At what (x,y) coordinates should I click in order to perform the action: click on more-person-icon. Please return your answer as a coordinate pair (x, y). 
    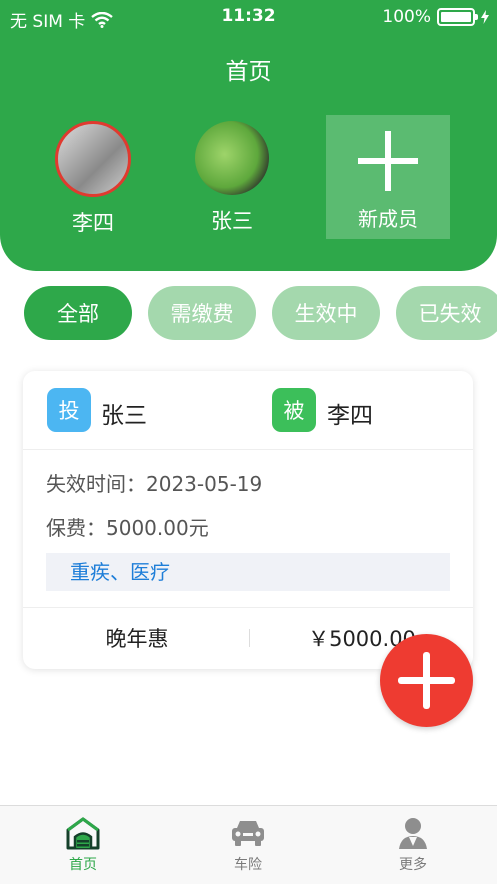
    Looking at the image, I should click on (413, 833).